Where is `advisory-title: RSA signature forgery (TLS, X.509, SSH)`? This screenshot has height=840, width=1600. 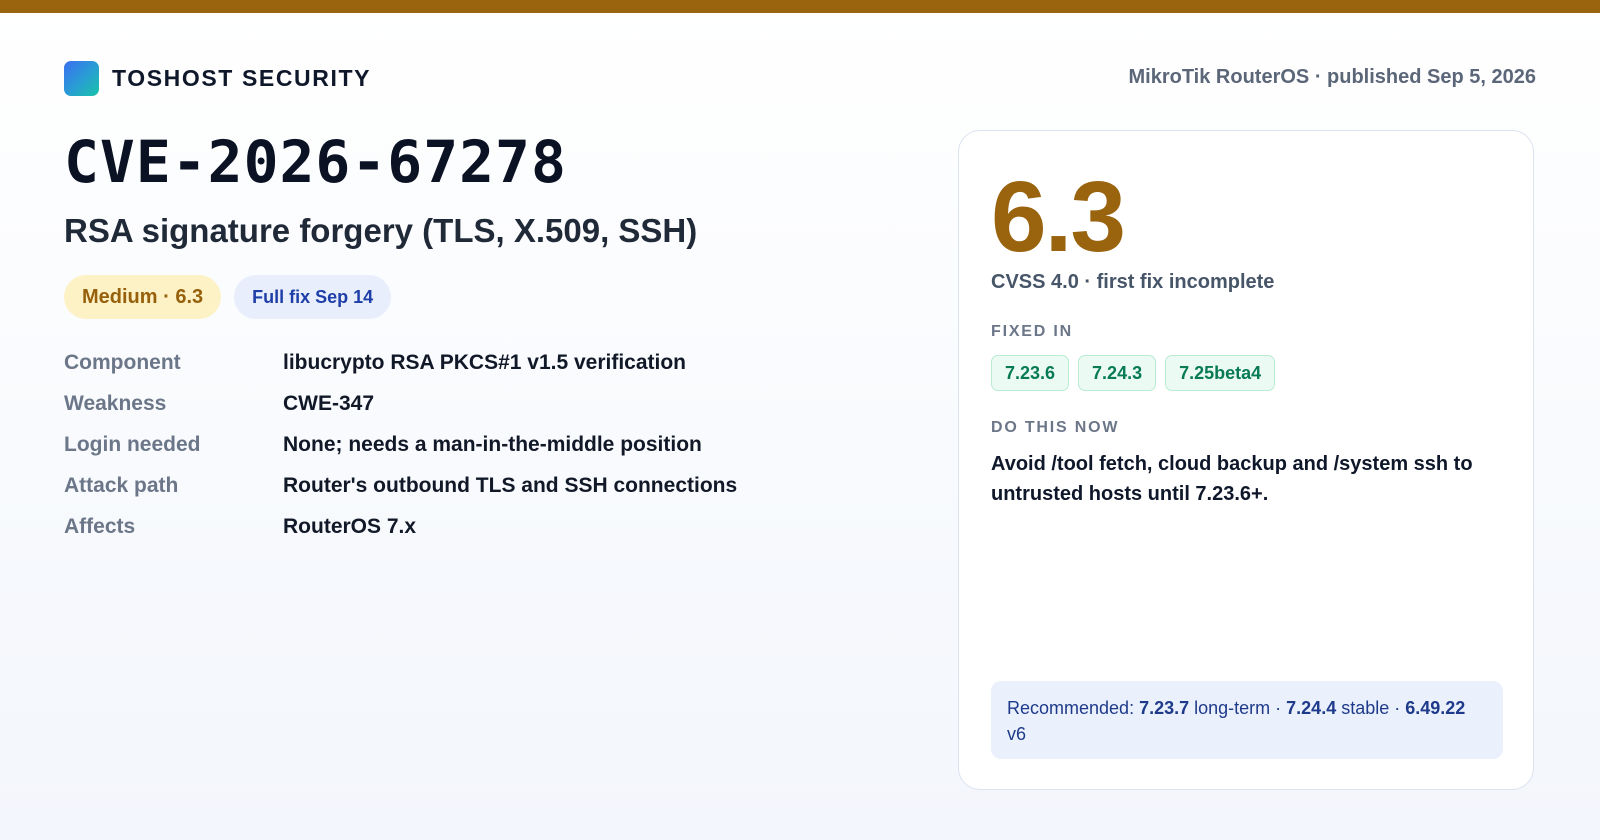
advisory-title: RSA signature forgery (TLS, X.509, SSH) is located at coordinates (381, 230).